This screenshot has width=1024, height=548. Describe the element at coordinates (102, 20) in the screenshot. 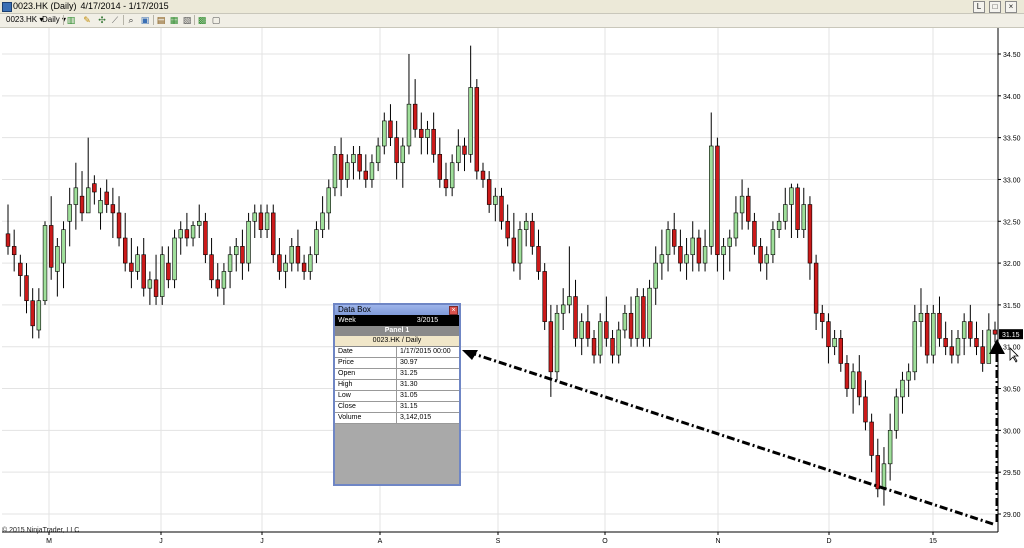

I see `crosshair-icon: ✣` at that location.